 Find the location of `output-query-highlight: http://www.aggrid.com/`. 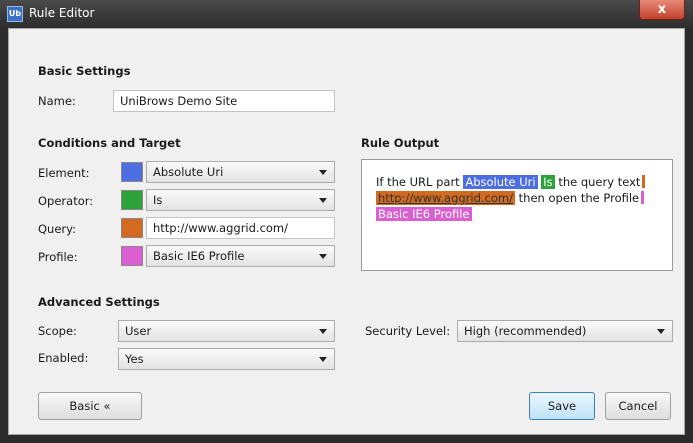

output-query-highlight: http://www.aggrid.com/ is located at coordinates (446, 198).